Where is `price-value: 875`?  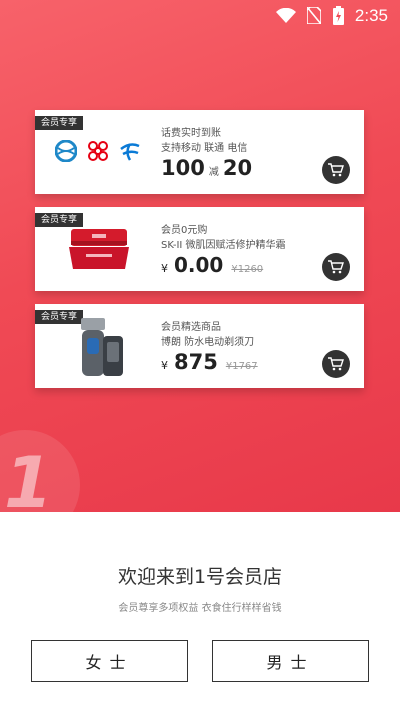
price-value: 875 is located at coordinates (196, 362).